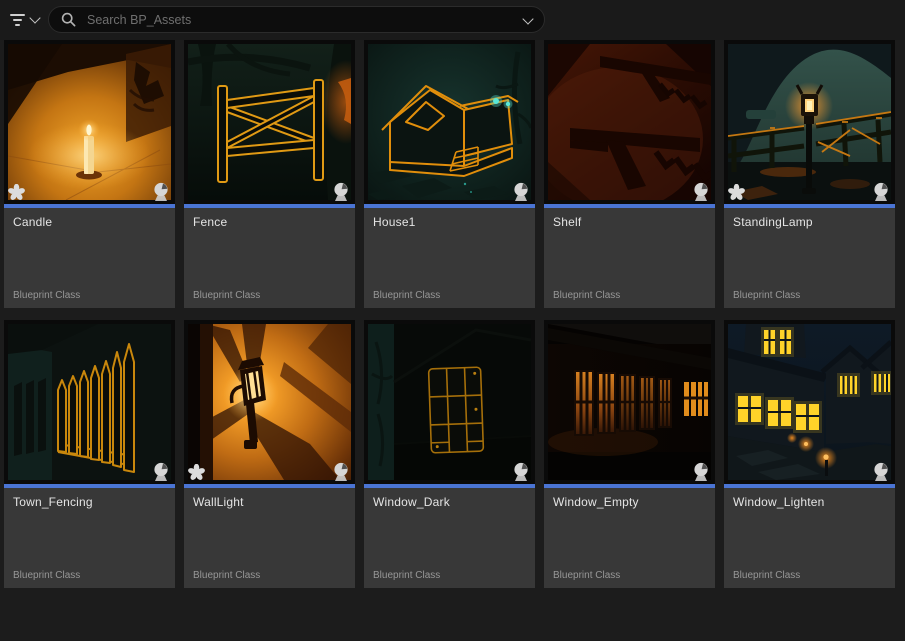  I want to click on asset-tile-standinglamp: StandingLamp Blueprint Class, so click(809, 174).